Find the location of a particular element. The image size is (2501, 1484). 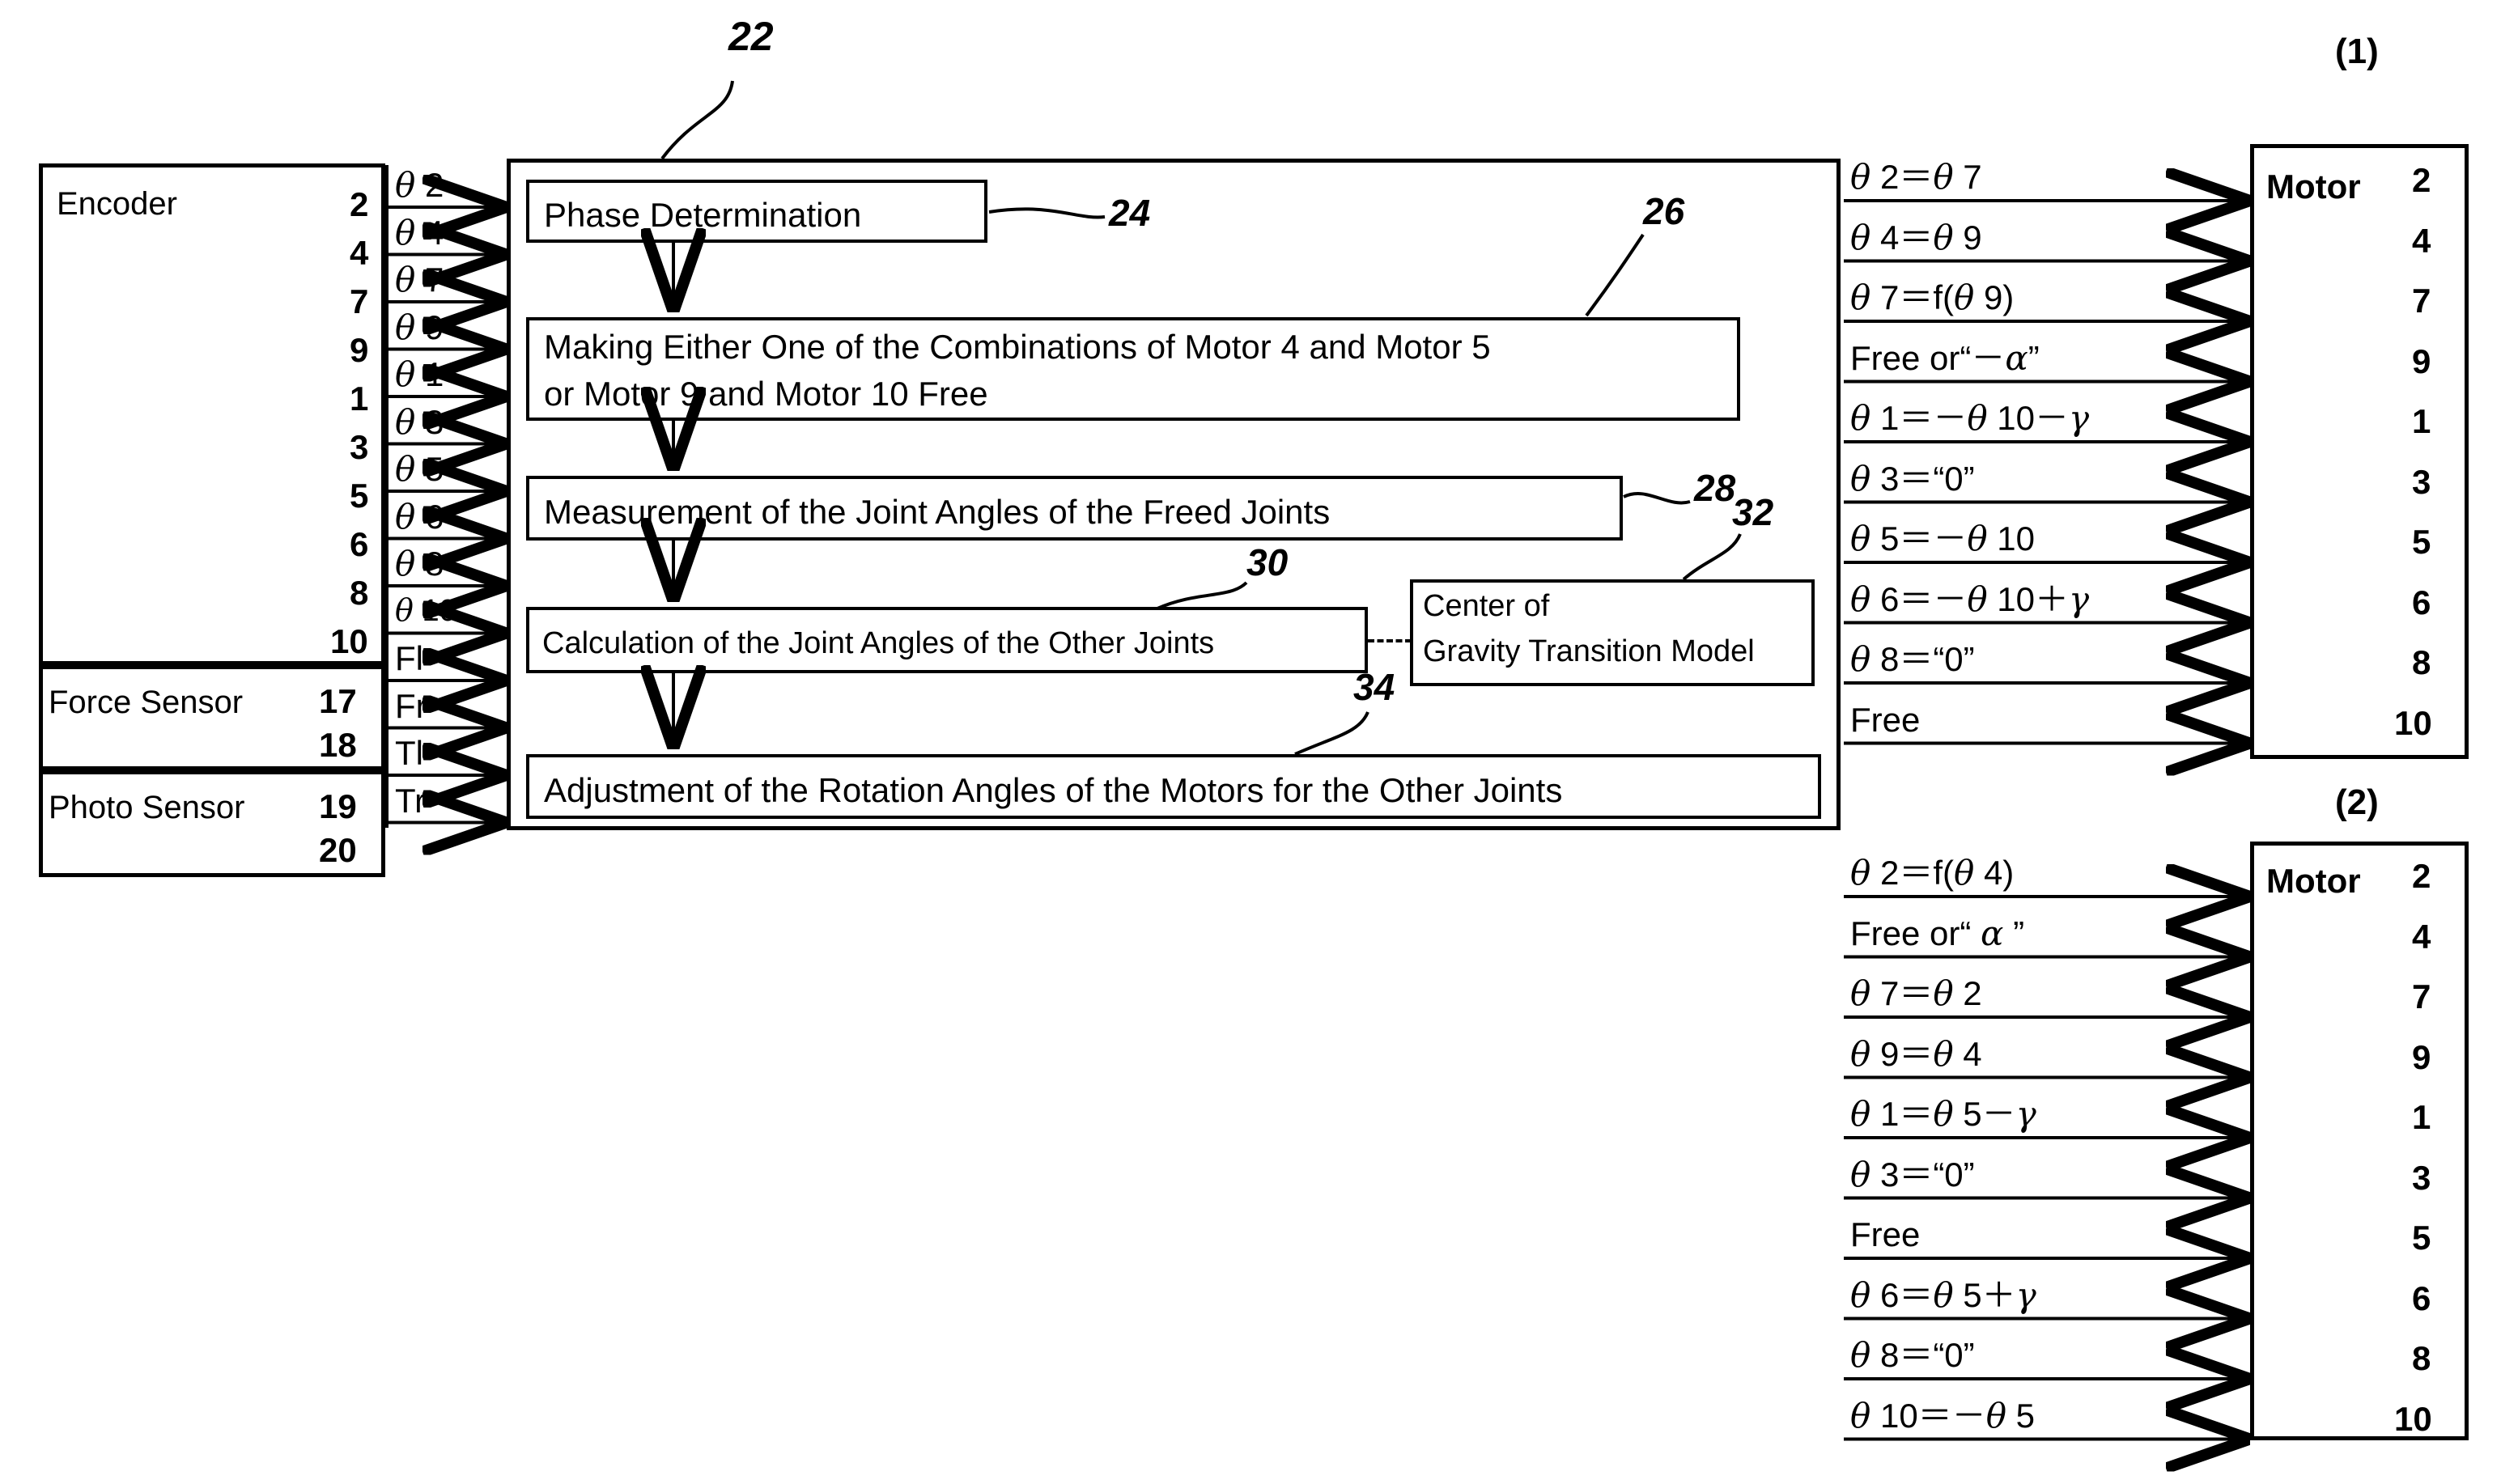

output-signal-label: θ 1＝－θ 10－γ is located at coordinates (1970, 418).